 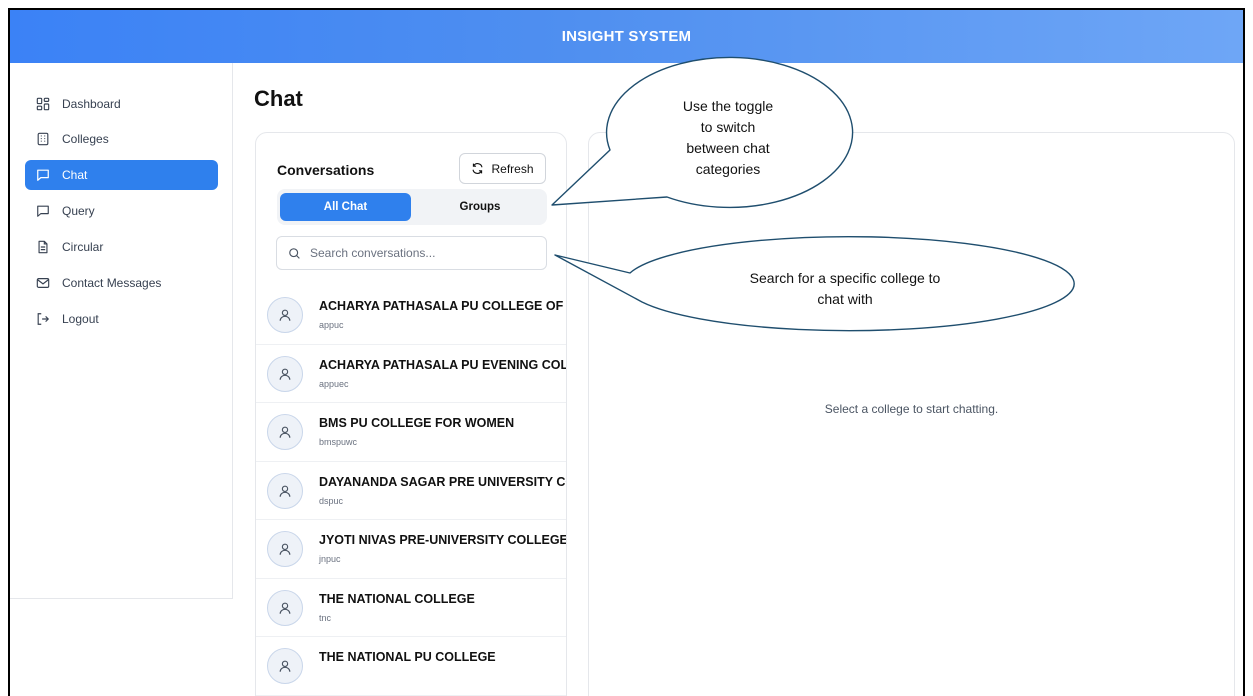 I want to click on sidebar-item-label: Circular, so click(x=83, y=247).